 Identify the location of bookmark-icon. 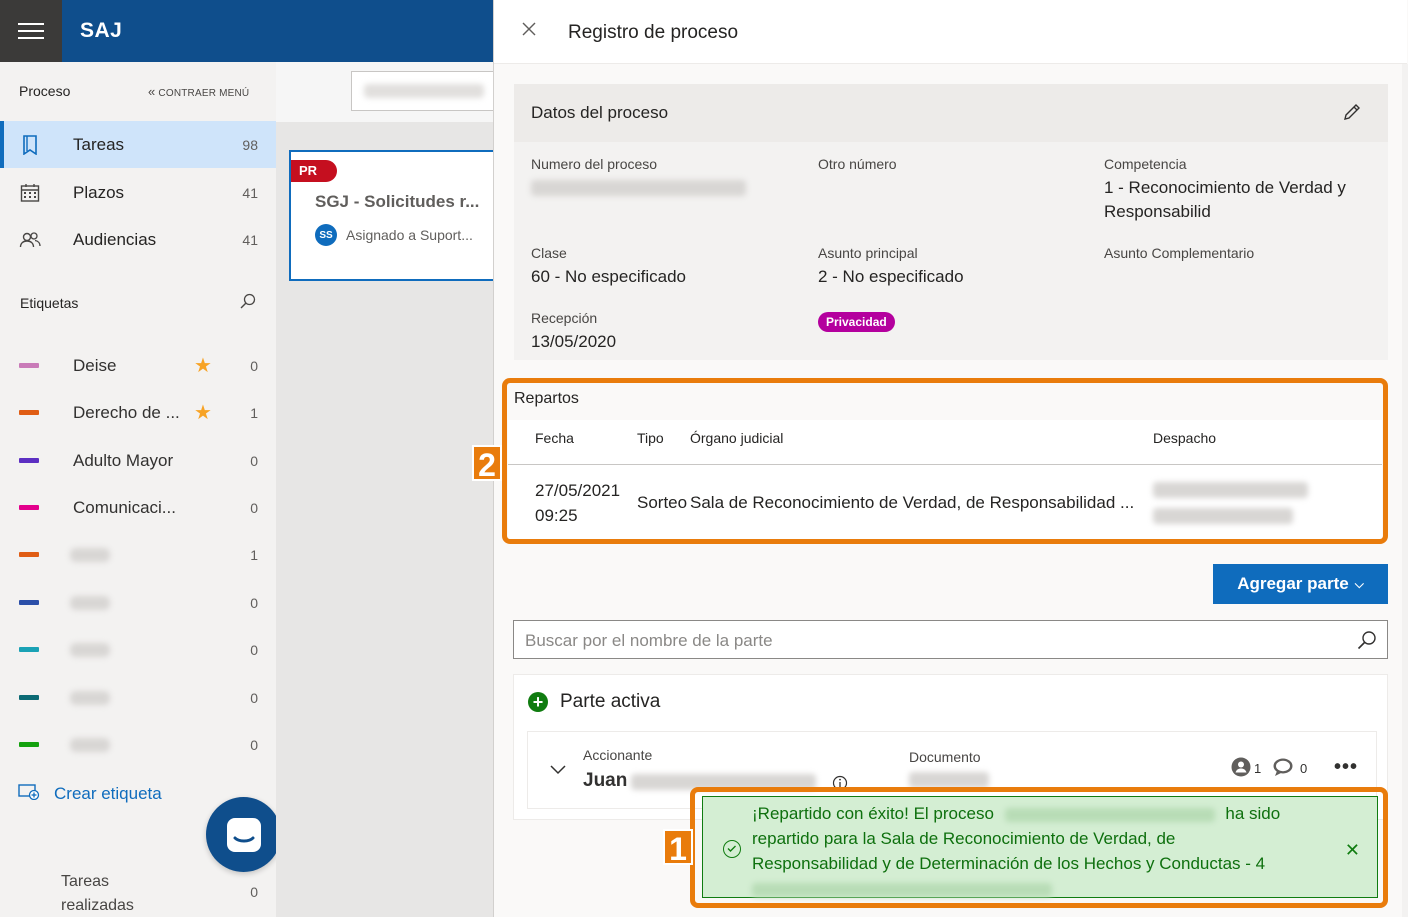
(30, 145).